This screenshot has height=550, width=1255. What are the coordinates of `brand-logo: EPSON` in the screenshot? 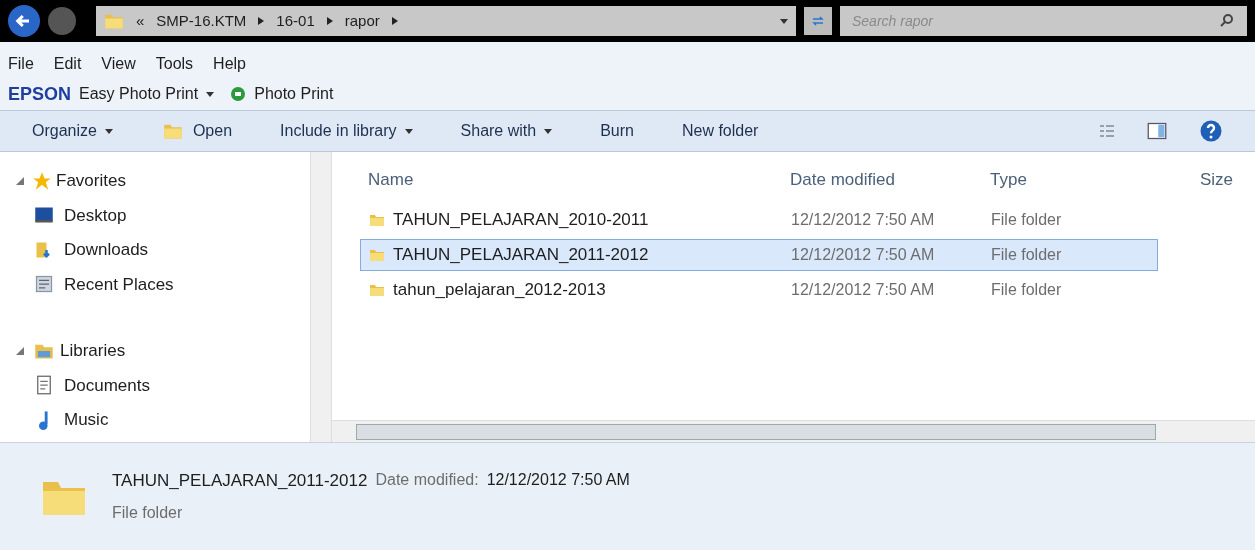 It's located at (40, 94).